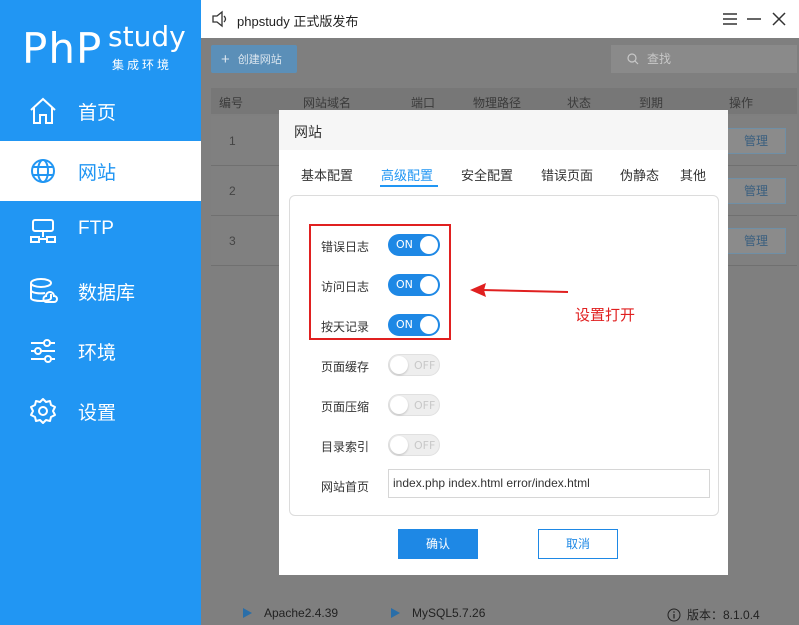  What do you see at coordinates (345, 487) in the screenshot?
I see `homepage-label: 网站首页` at bounding box center [345, 487].